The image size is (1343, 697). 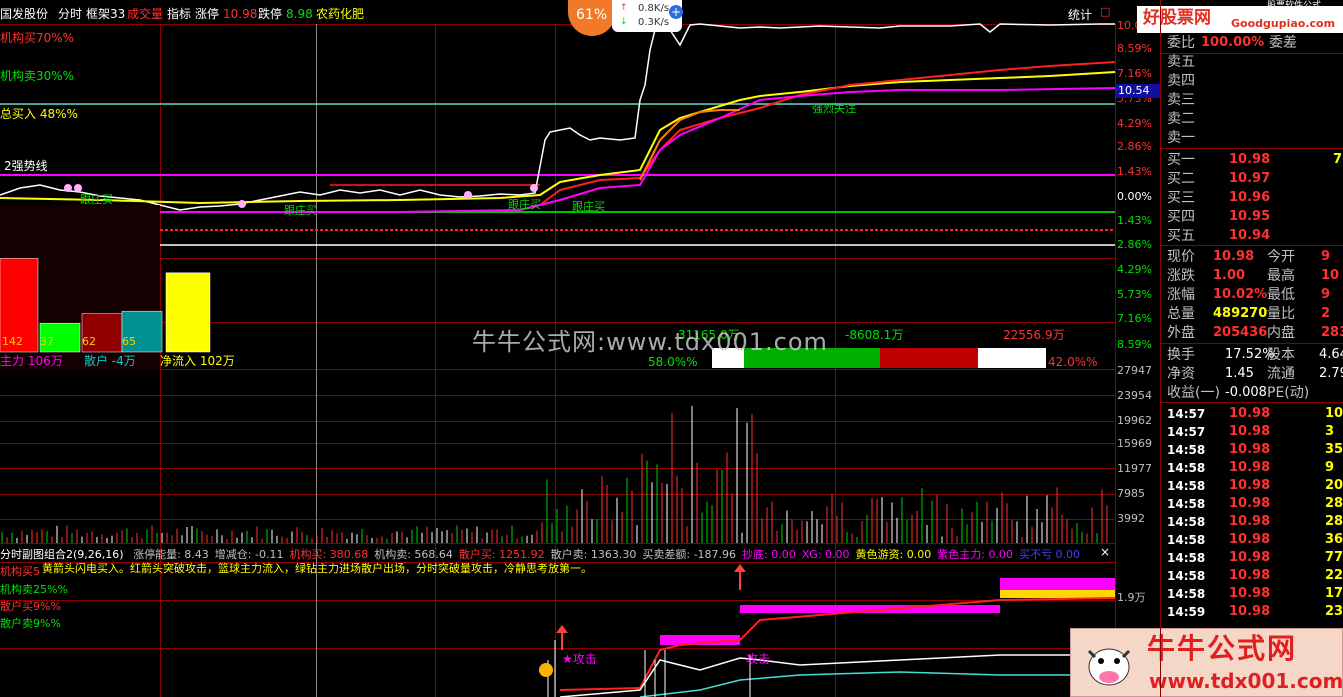 I want to click on sub-item: 散户买: 1251.92, so click(x=502, y=554).